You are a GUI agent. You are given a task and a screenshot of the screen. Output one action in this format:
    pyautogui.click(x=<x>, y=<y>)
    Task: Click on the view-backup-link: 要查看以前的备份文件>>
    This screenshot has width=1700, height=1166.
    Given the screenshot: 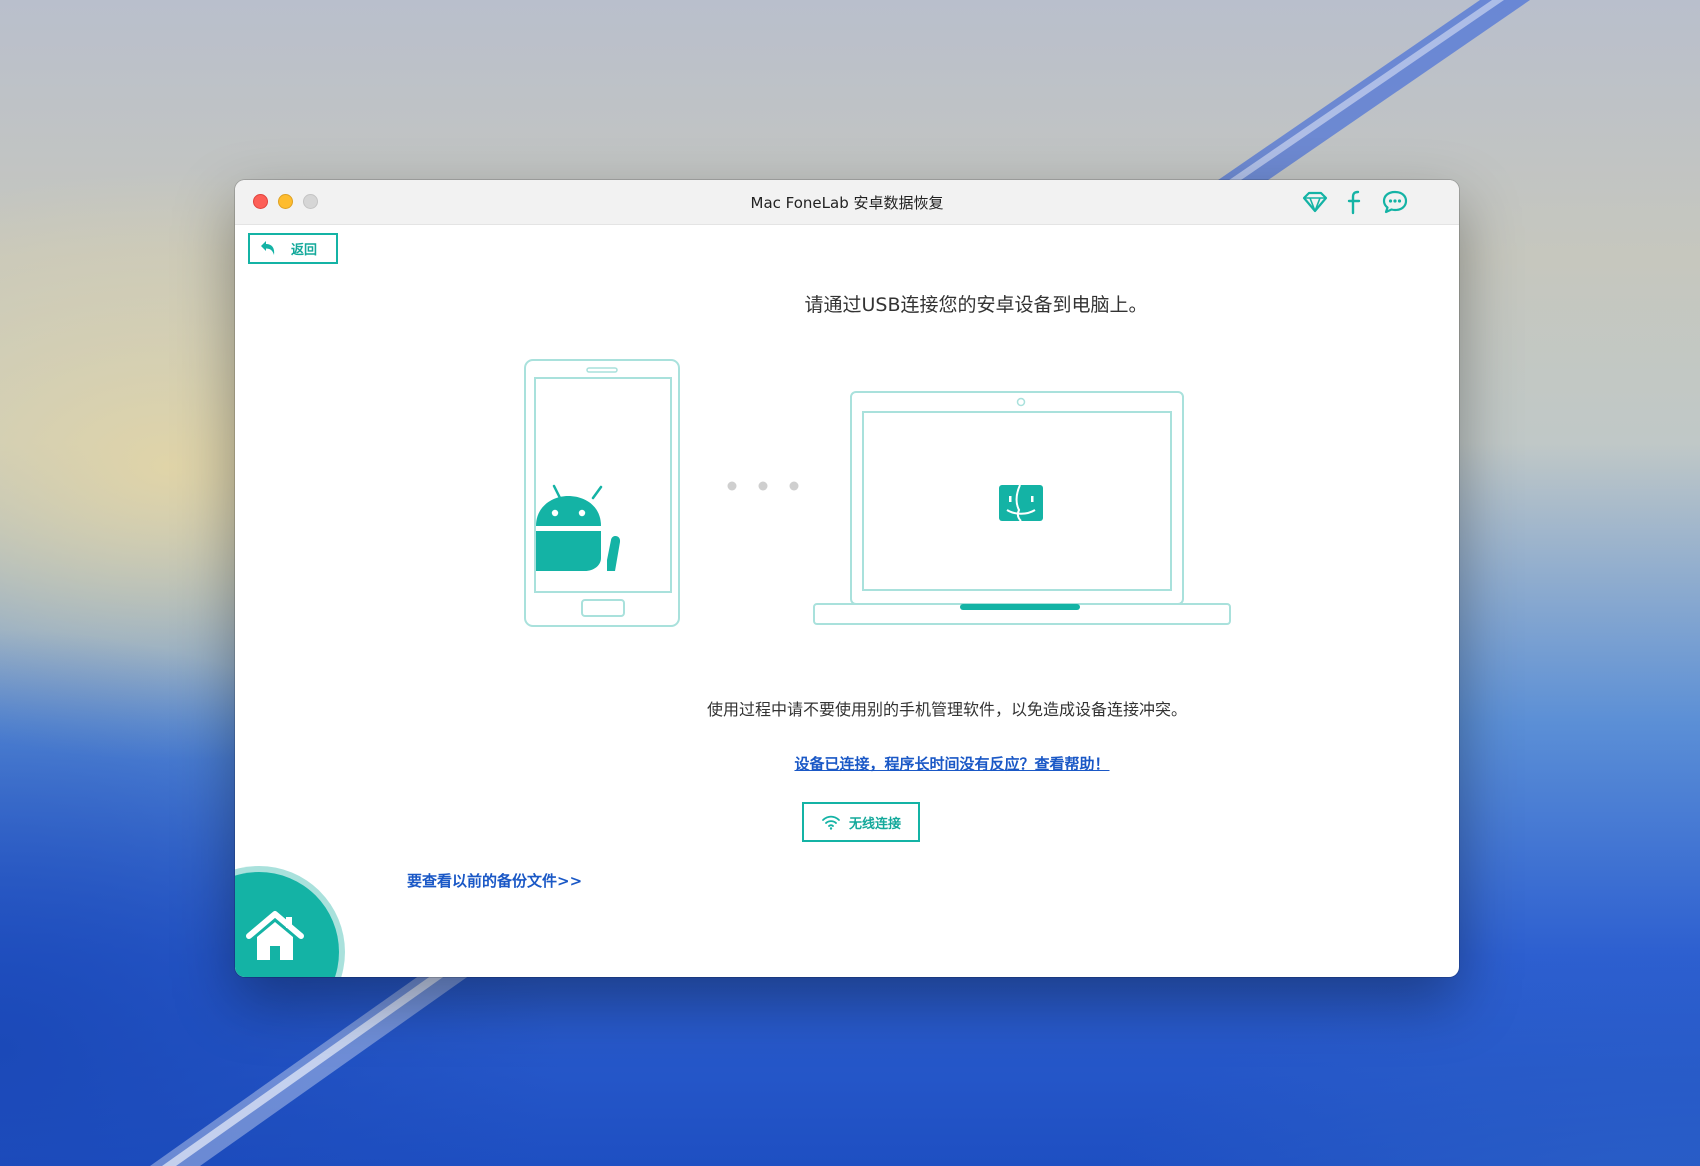 What is the action you would take?
    pyautogui.click(x=494, y=880)
    